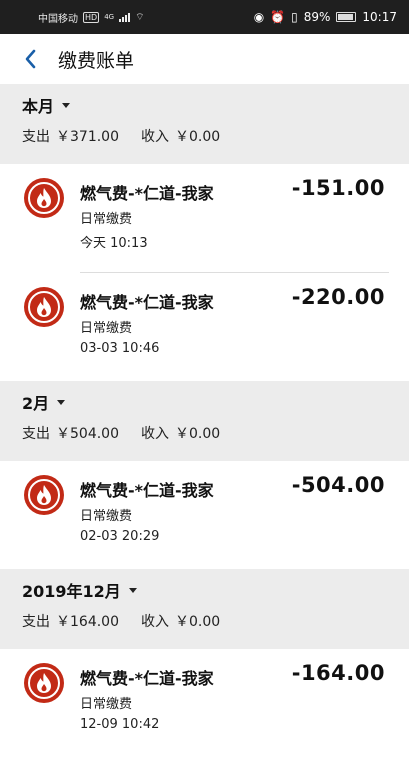 The image size is (409, 757). What do you see at coordinates (30, 59) in the screenshot?
I see `chevron-left-icon` at bounding box center [30, 59].